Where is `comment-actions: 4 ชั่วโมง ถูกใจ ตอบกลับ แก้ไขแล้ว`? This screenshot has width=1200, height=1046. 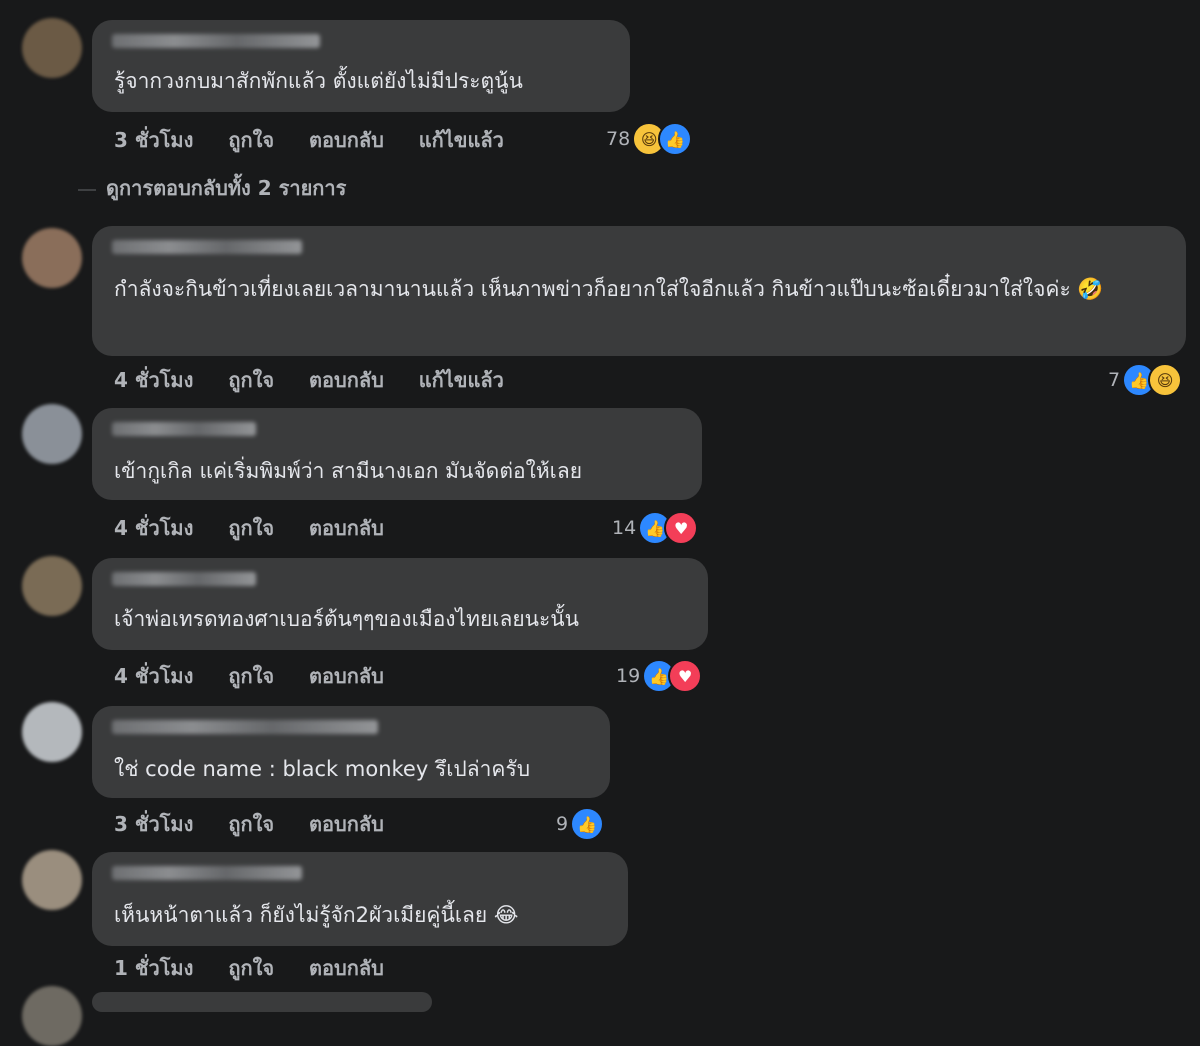 comment-actions: 4 ชั่วโมง ถูกใจ ตอบกลับ แก้ไขแล้ว is located at coordinates (323, 380).